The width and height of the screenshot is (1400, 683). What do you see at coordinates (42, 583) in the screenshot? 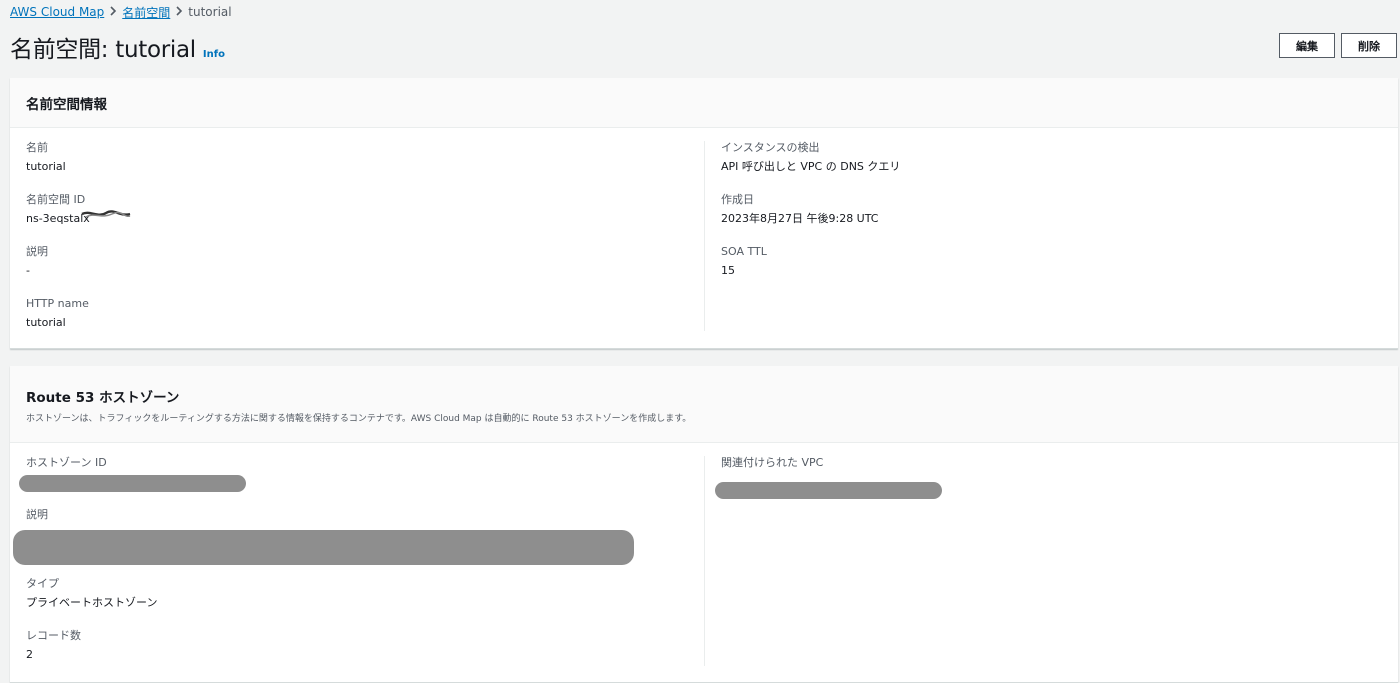
I see `field-label: タイプ` at bounding box center [42, 583].